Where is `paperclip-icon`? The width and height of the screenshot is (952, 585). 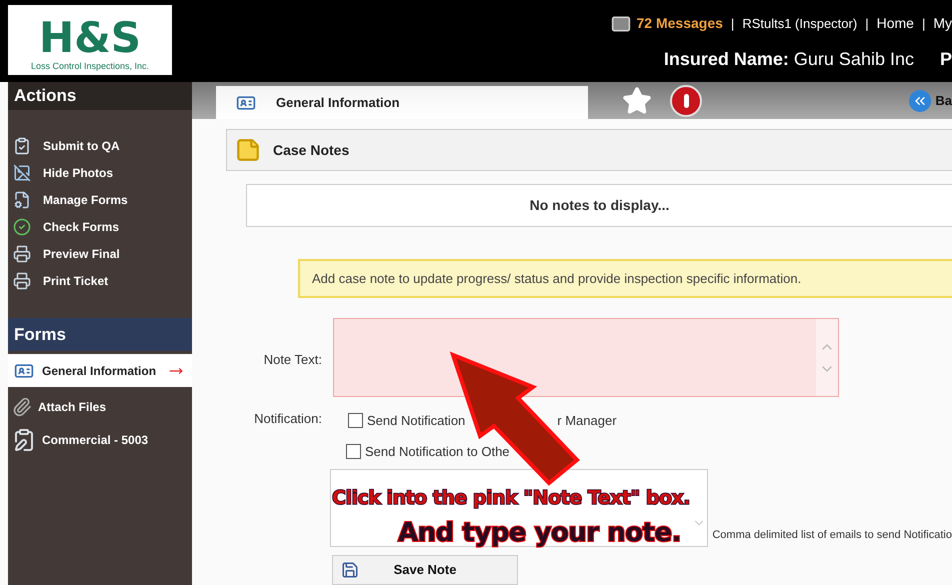
paperclip-icon is located at coordinates (22, 406).